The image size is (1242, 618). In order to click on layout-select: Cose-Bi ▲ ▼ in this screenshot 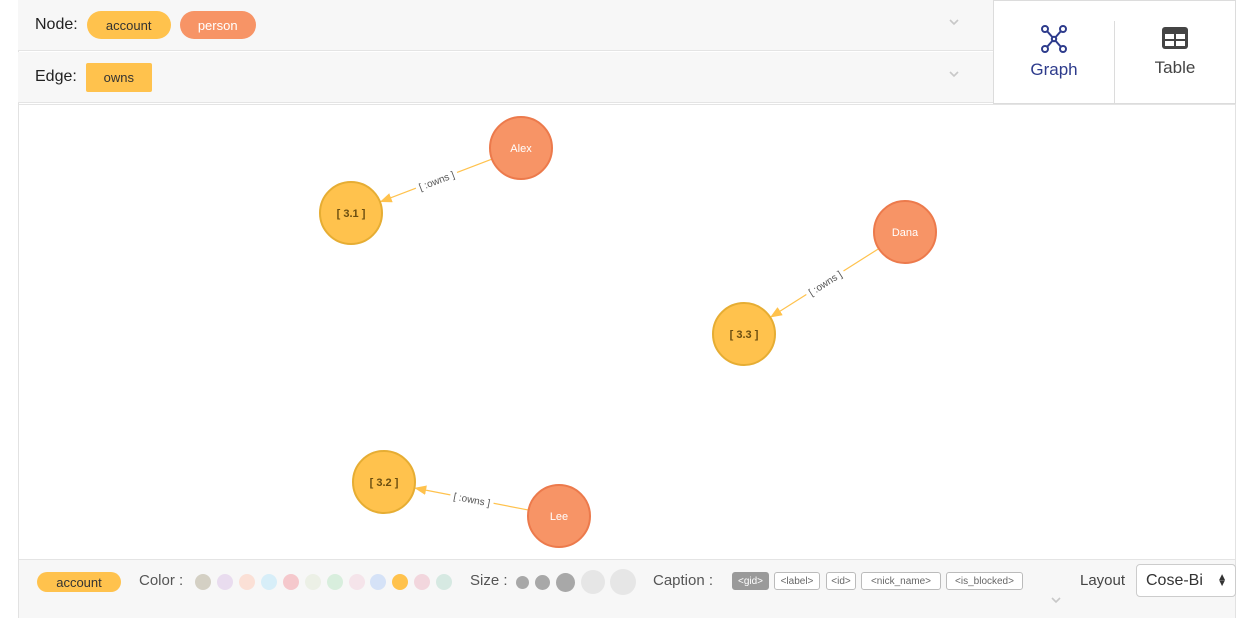, I will do `click(1186, 580)`.